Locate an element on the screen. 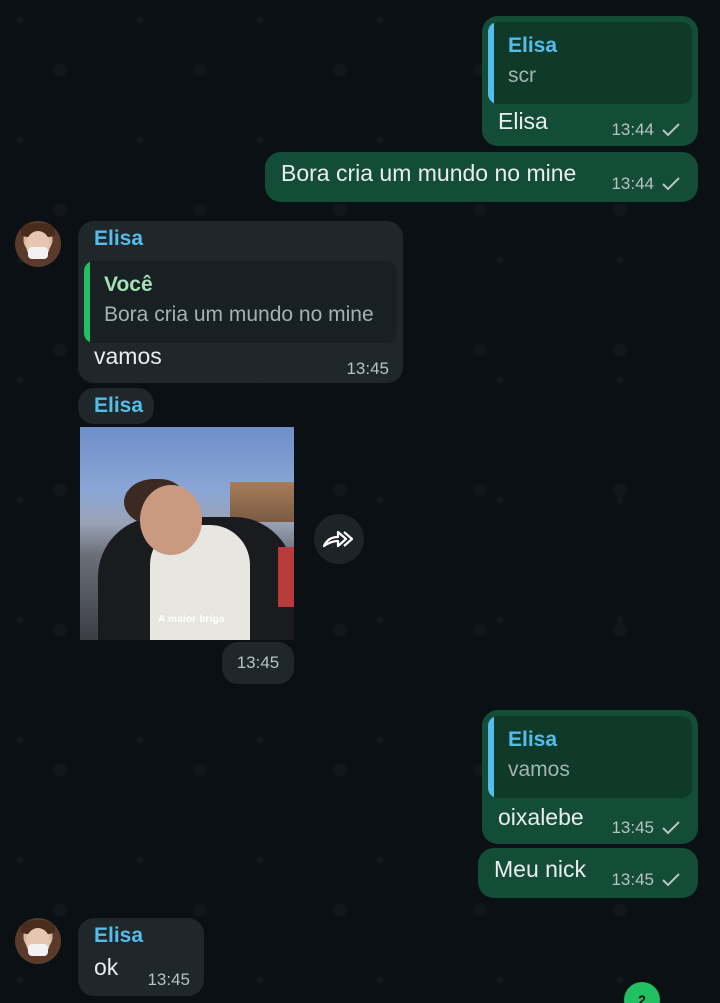 The height and width of the screenshot is (1003, 720). media-time: 13:45 is located at coordinates (258, 663).